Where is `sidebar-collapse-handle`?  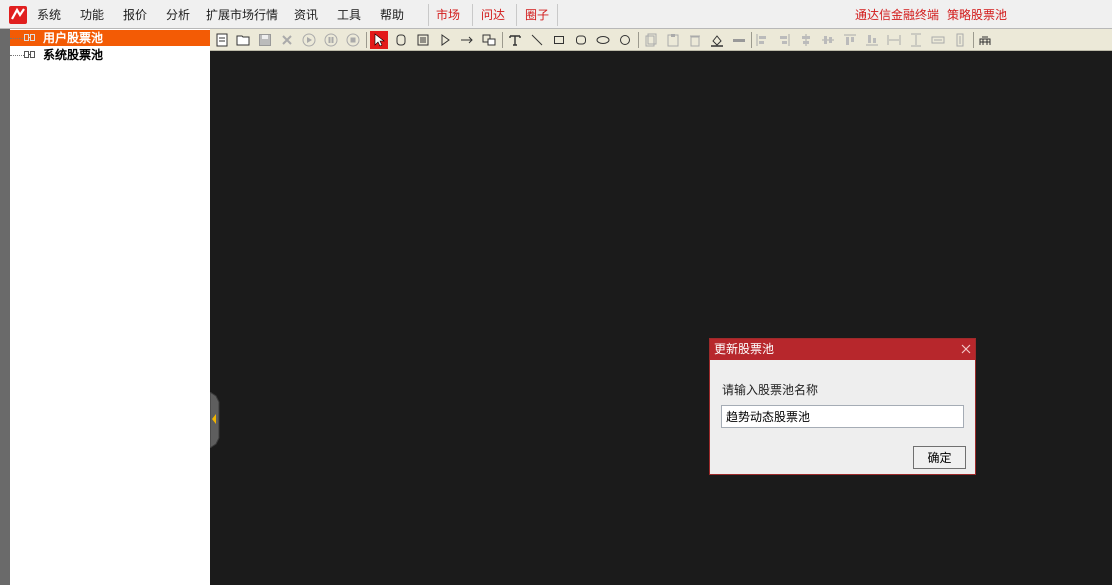
sidebar-collapse-handle is located at coordinates (215, 420).